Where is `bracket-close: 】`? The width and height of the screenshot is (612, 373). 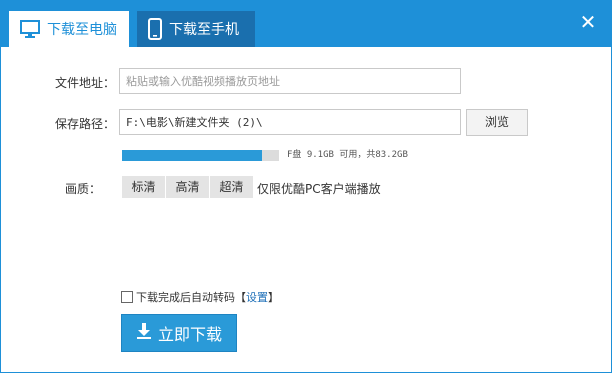
bracket-close: 】 is located at coordinates (273, 297).